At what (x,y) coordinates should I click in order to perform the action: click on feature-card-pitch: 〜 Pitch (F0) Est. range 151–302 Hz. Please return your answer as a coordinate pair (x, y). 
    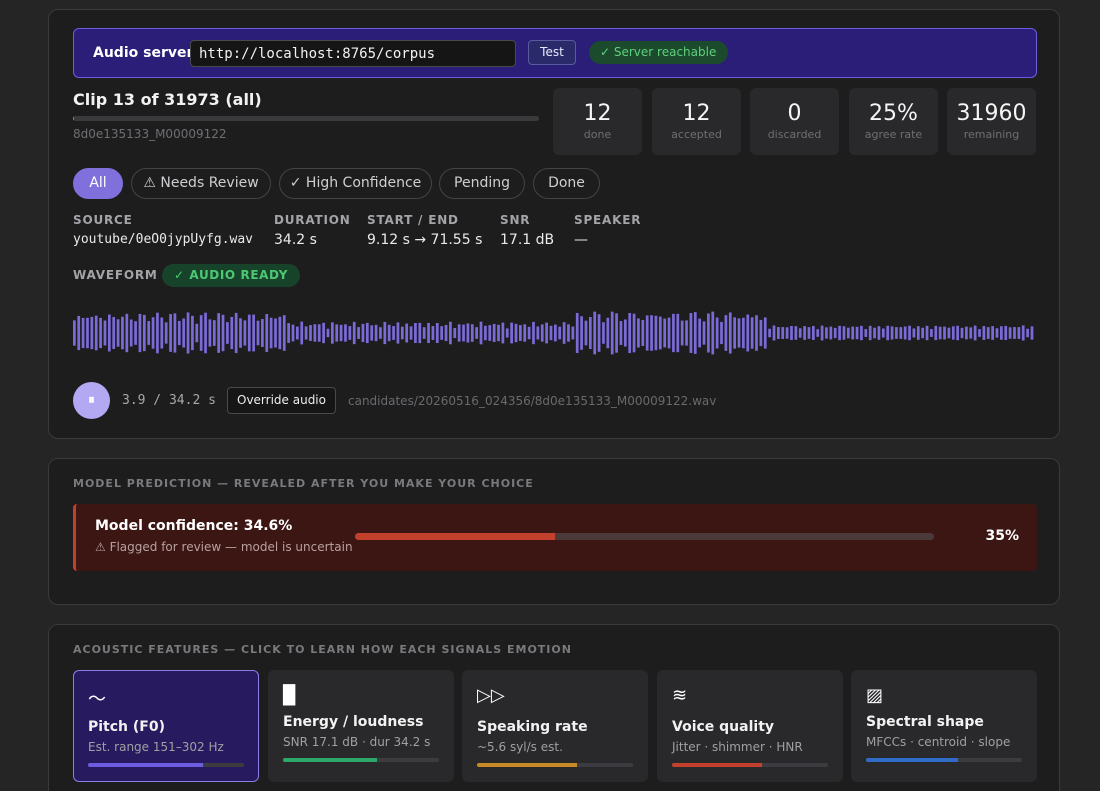
    Looking at the image, I should click on (166, 726).